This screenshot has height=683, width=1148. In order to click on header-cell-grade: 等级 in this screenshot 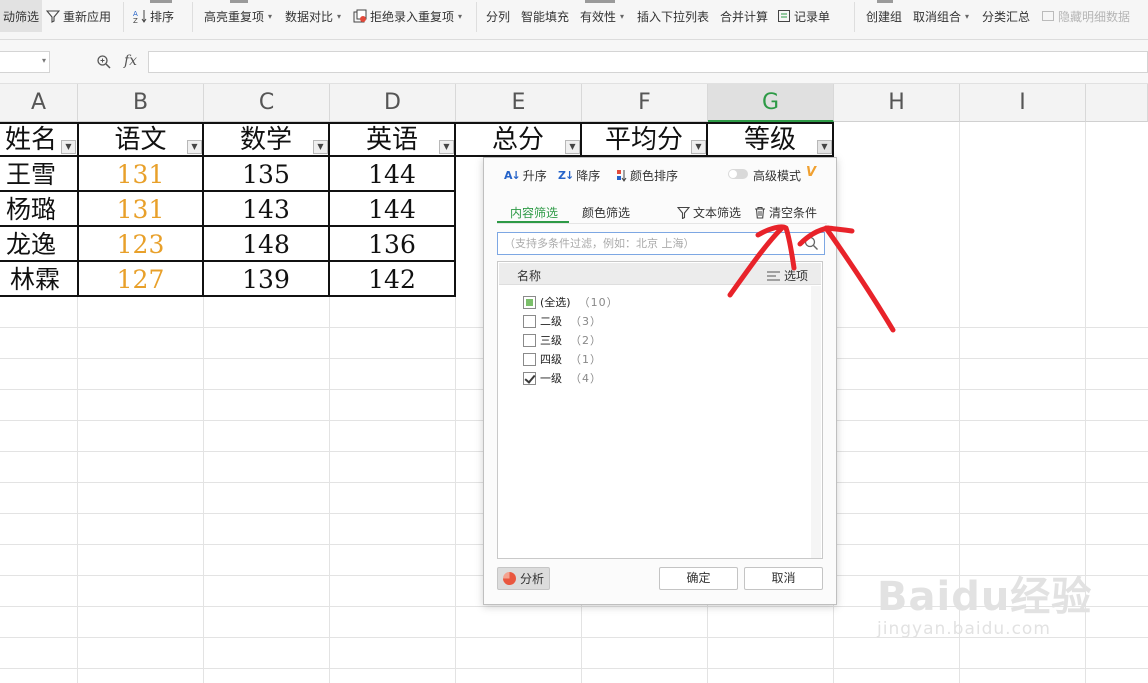, I will do `click(770, 140)`.